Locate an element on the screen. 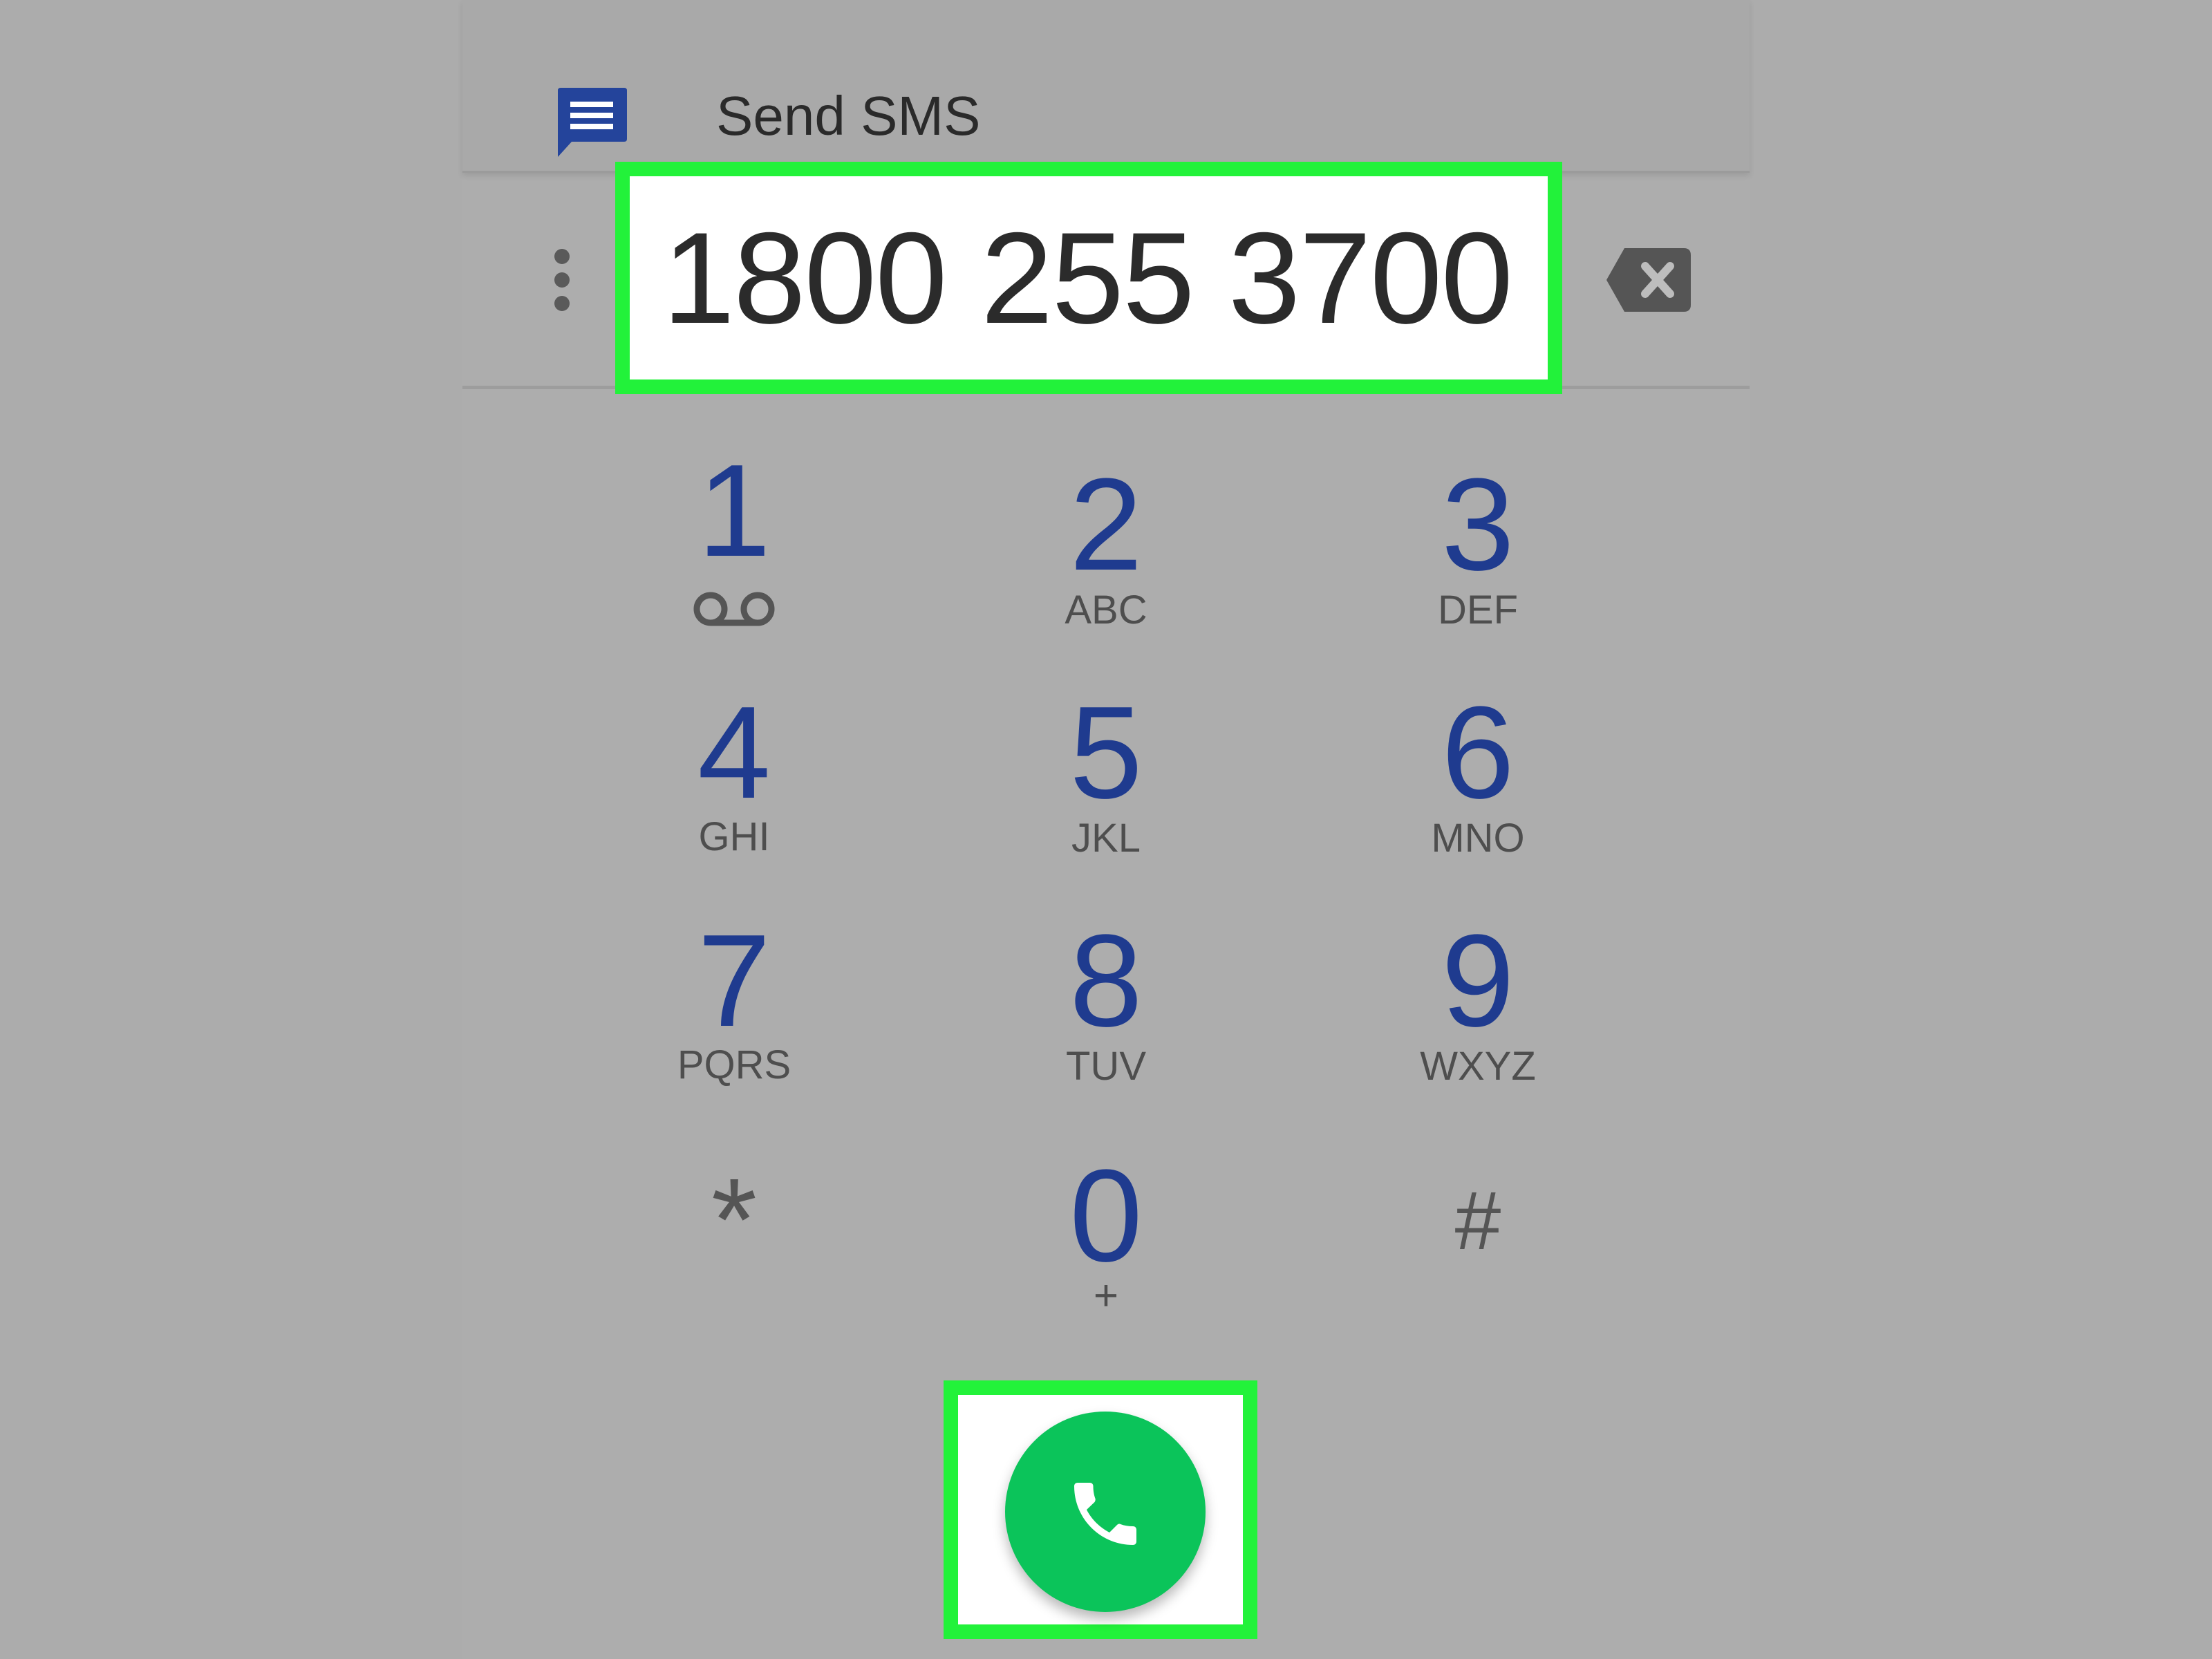  key-5: 5 JKL is located at coordinates (1106, 775).